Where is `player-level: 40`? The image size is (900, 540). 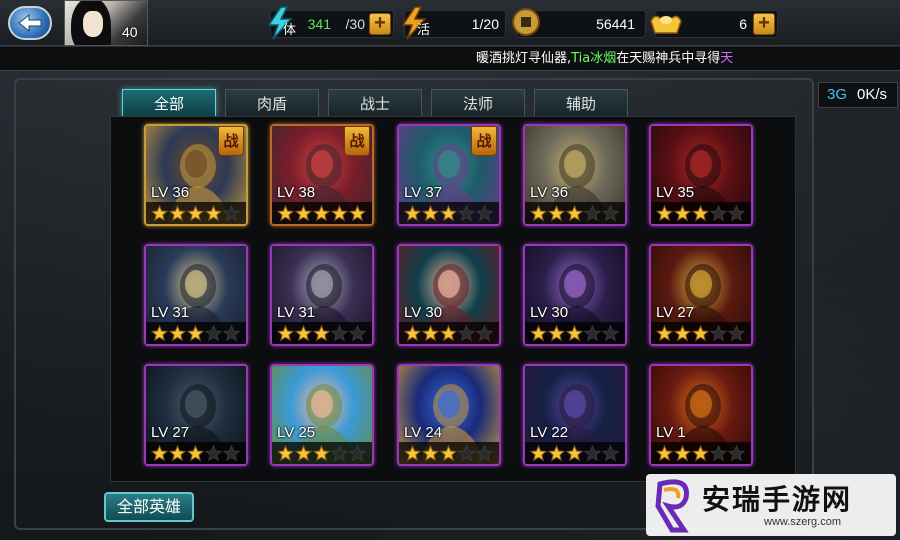
player-level: 40 is located at coordinates (130, 32).